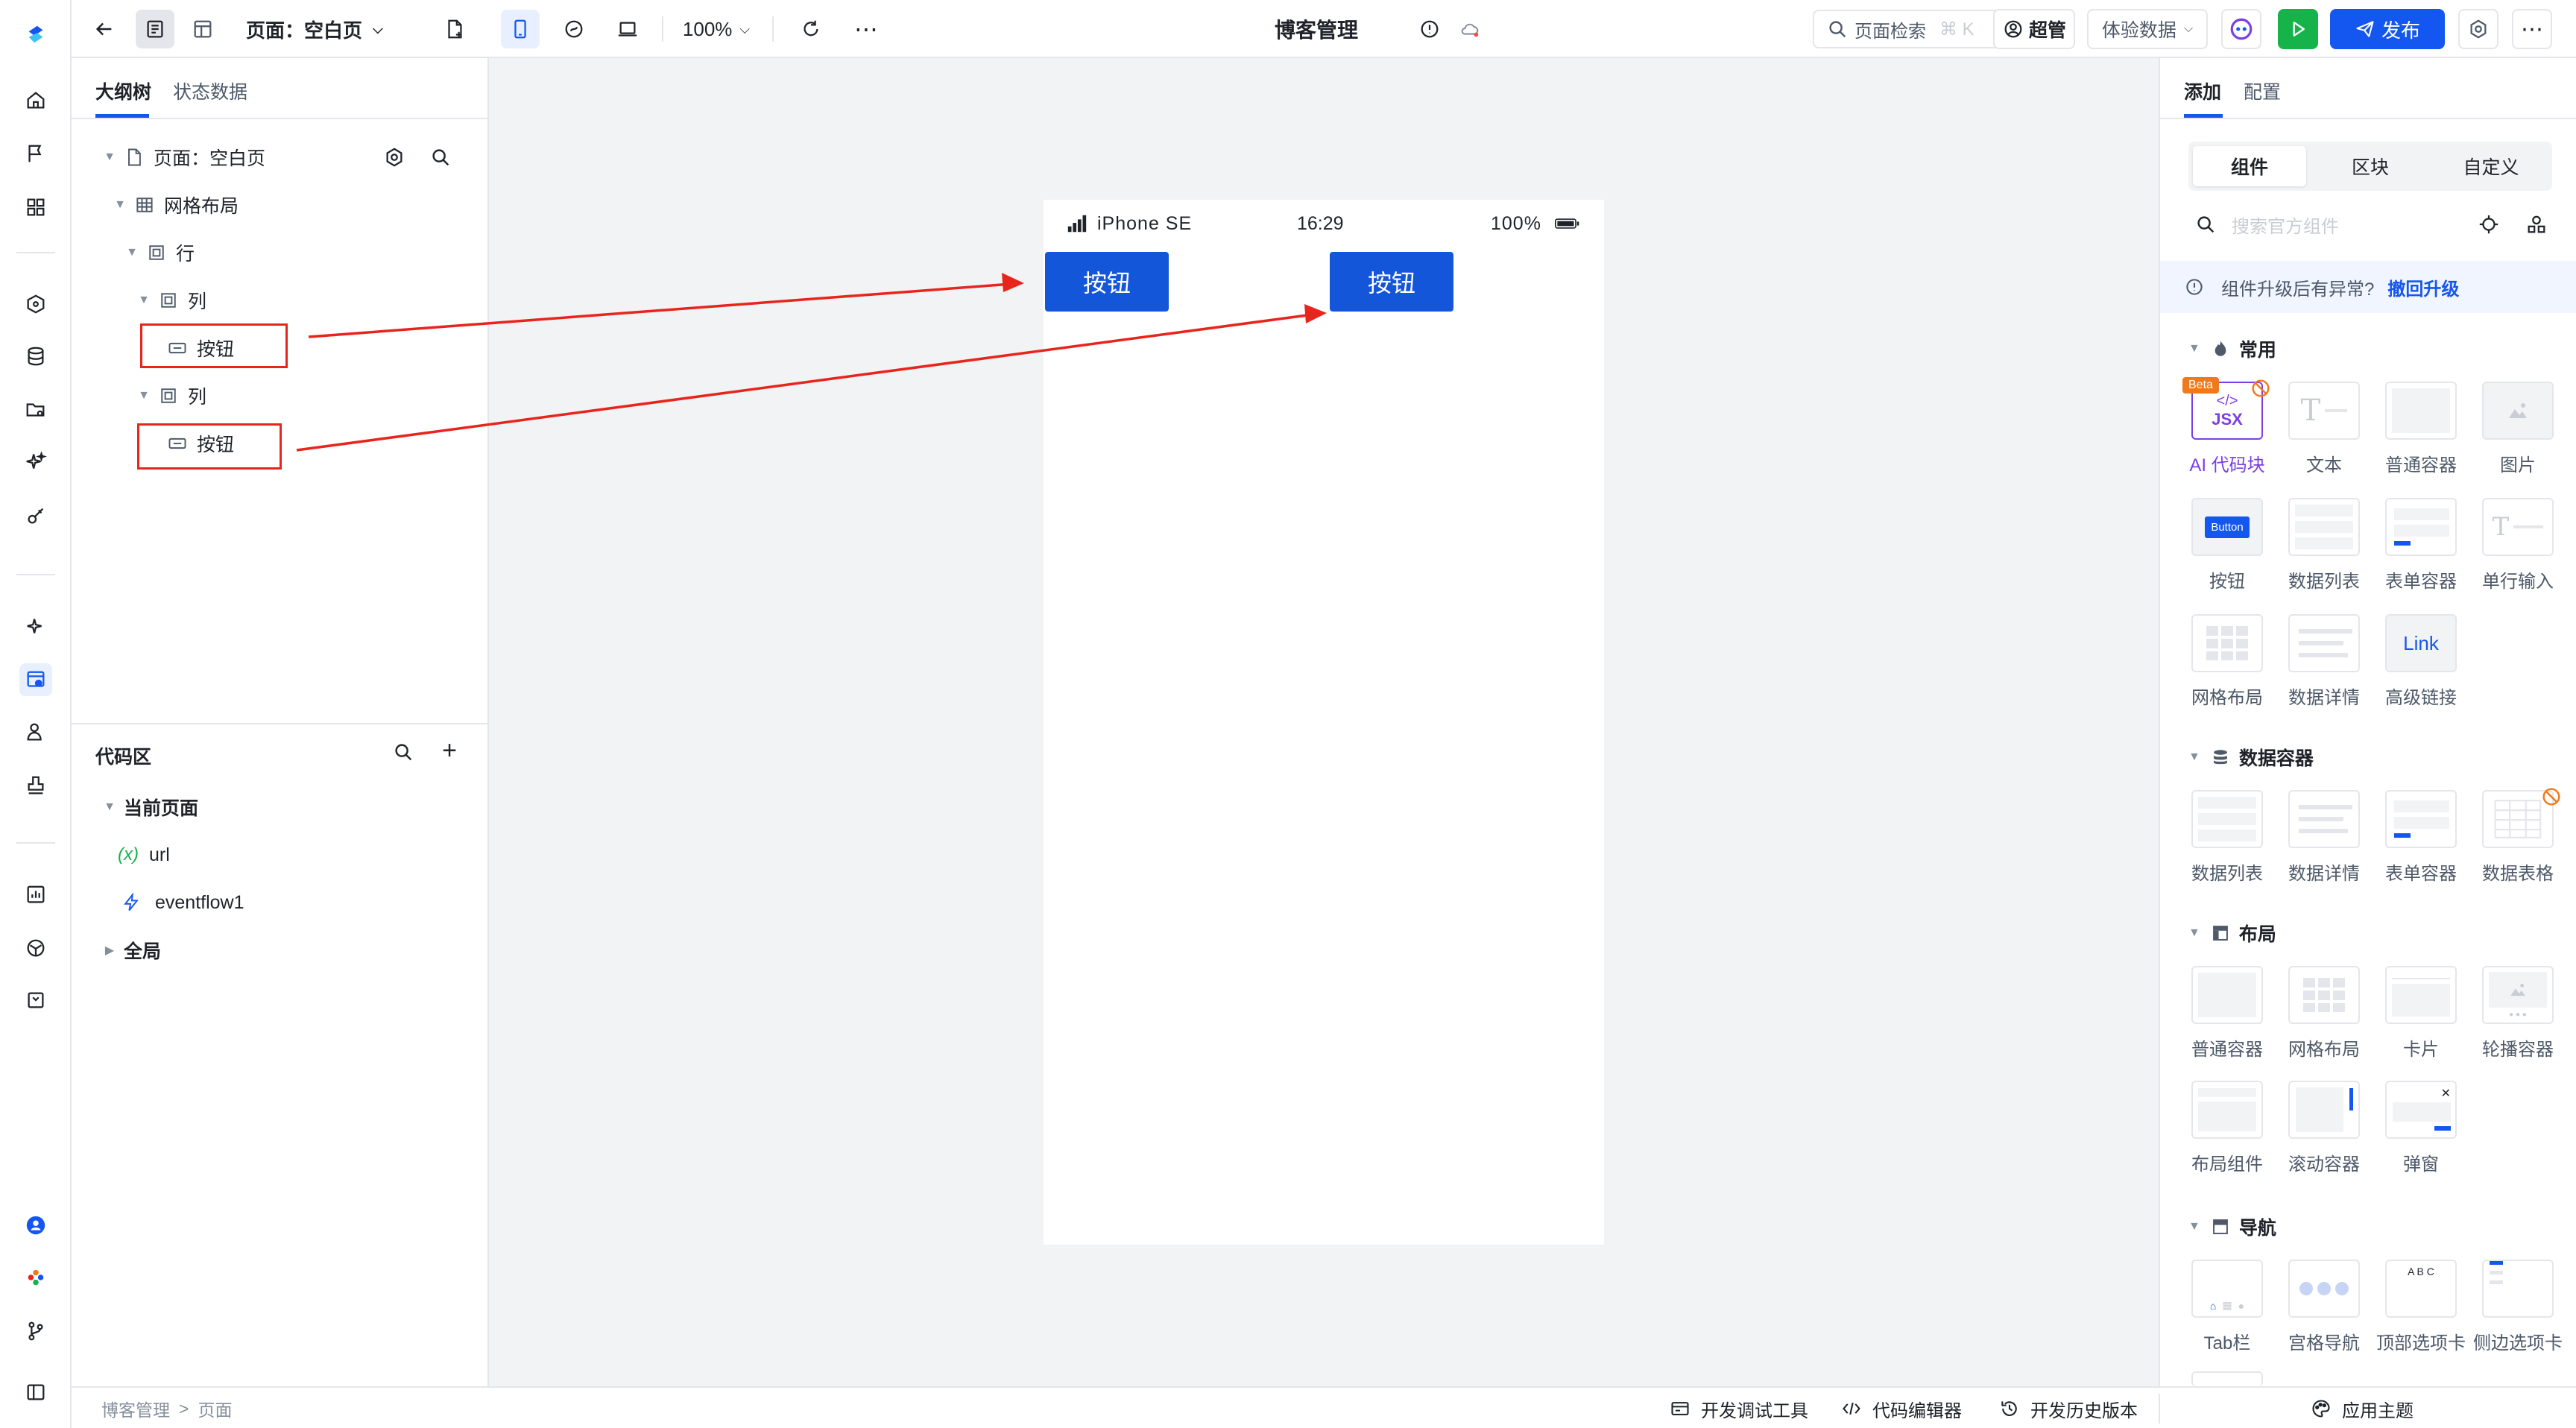 The height and width of the screenshot is (1428, 2576). What do you see at coordinates (628, 29) in the screenshot?
I see `desktop-view-button` at bounding box center [628, 29].